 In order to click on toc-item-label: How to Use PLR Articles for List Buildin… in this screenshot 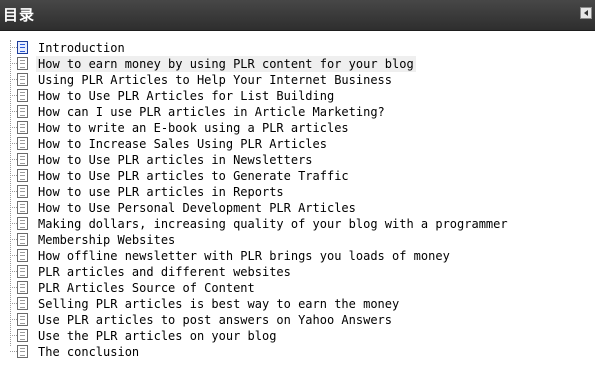, I will do `click(186, 96)`.